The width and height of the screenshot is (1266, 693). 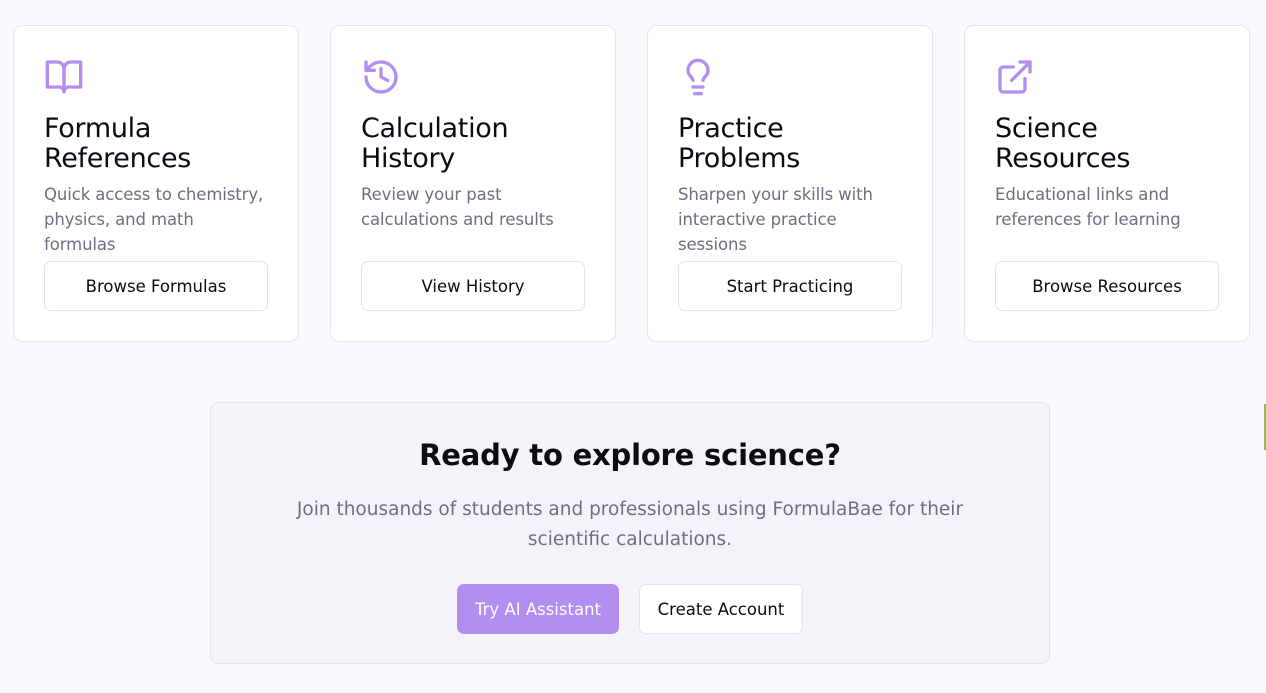 What do you see at coordinates (630, 455) in the screenshot?
I see `cta-title: Ready to explore science?` at bounding box center [630, 455].